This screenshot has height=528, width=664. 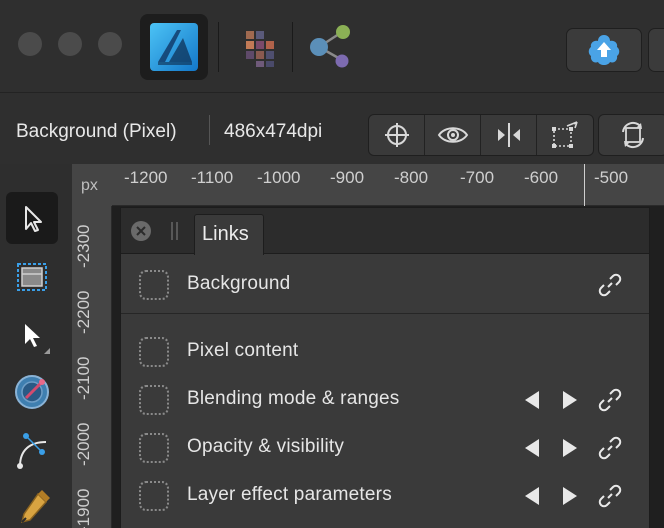 I want to click on artboard-tool, so click(x=32, y=276).